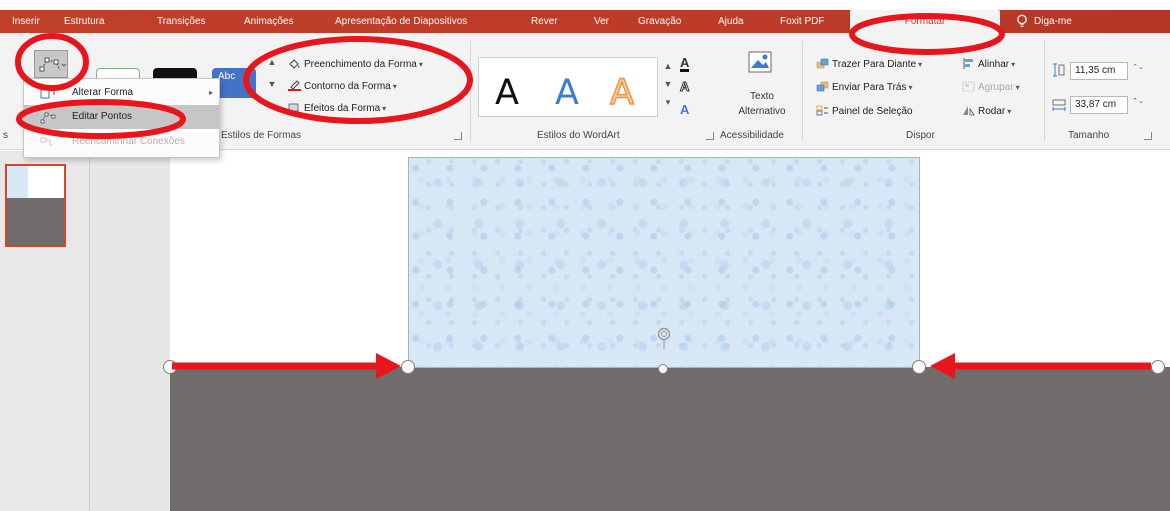 The width and height of the screenshot is (1170, 511). I want to click on insert-shapes-group-label: s, so click(5, 135).